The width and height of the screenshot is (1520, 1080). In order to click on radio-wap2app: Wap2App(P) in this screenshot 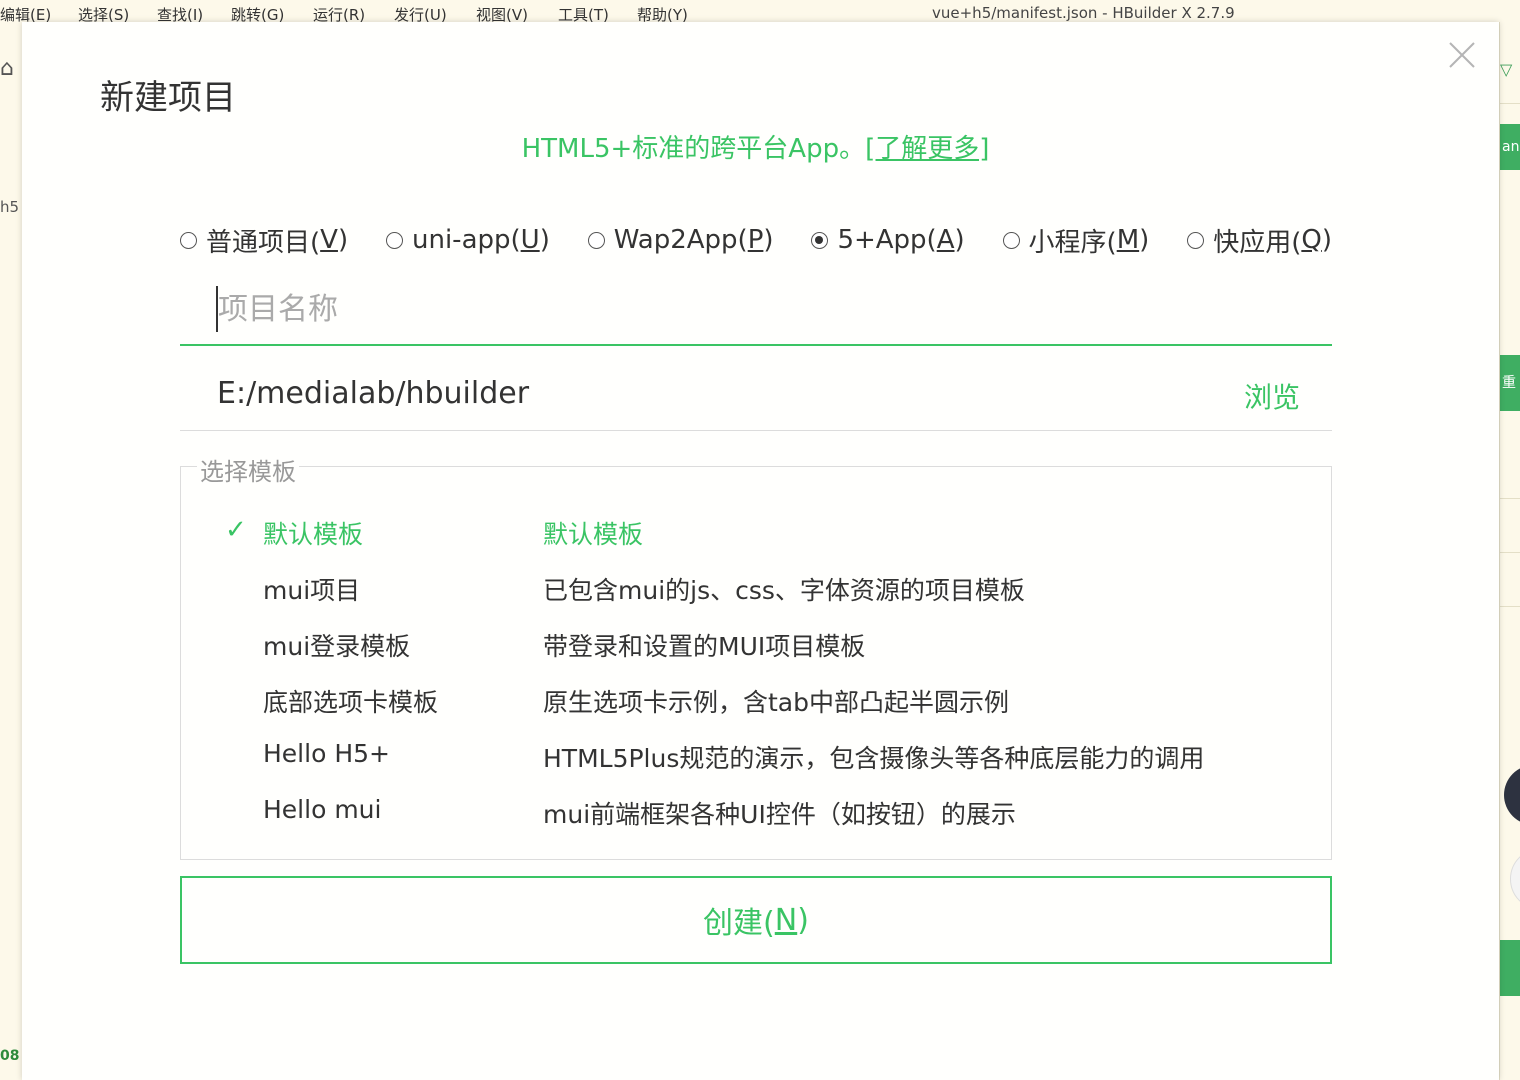, I will do `click(680, 240)`.